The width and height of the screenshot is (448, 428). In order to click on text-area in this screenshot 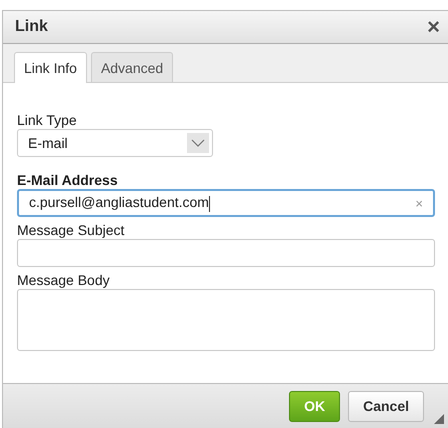, I will do `click(226, 320)`.